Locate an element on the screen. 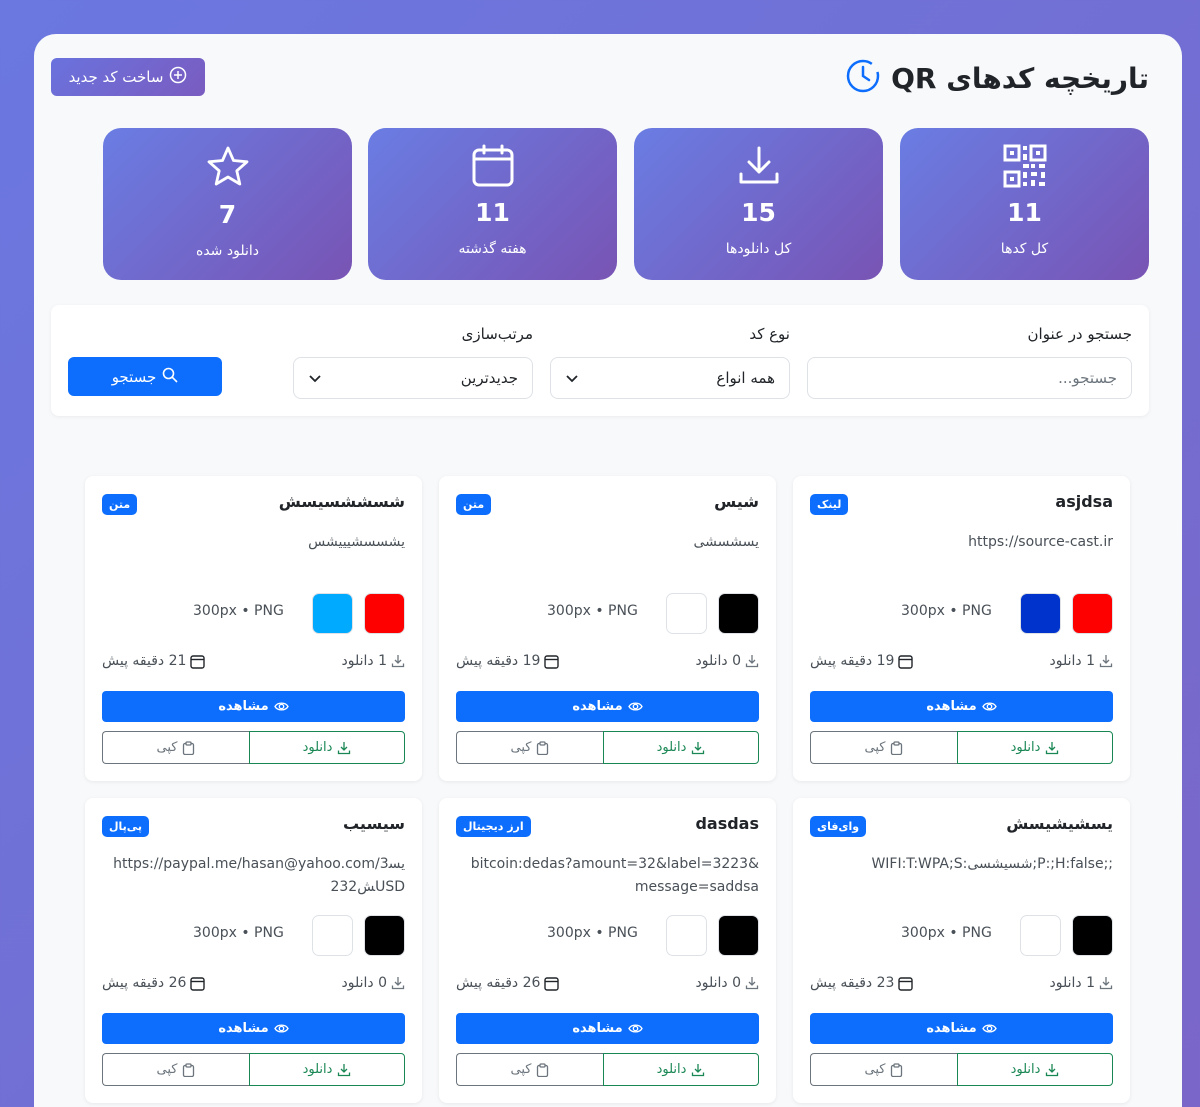 The width and height of the screenshot is (1200, 1107). stat-total-codes: 11 کل کدها is located at coordinates (1024, 204).